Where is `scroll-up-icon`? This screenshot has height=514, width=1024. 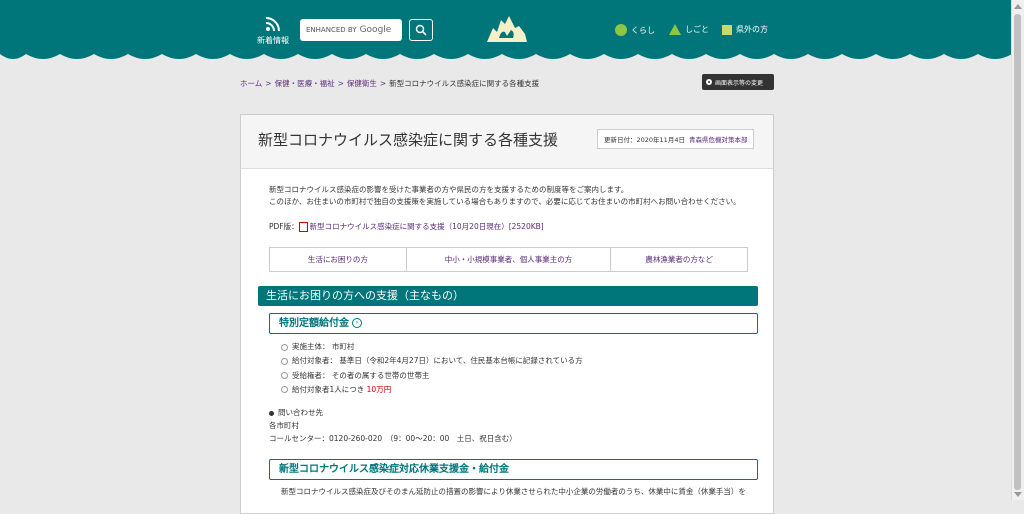 scroll-up-icon is located at coordinates (1018, 6).